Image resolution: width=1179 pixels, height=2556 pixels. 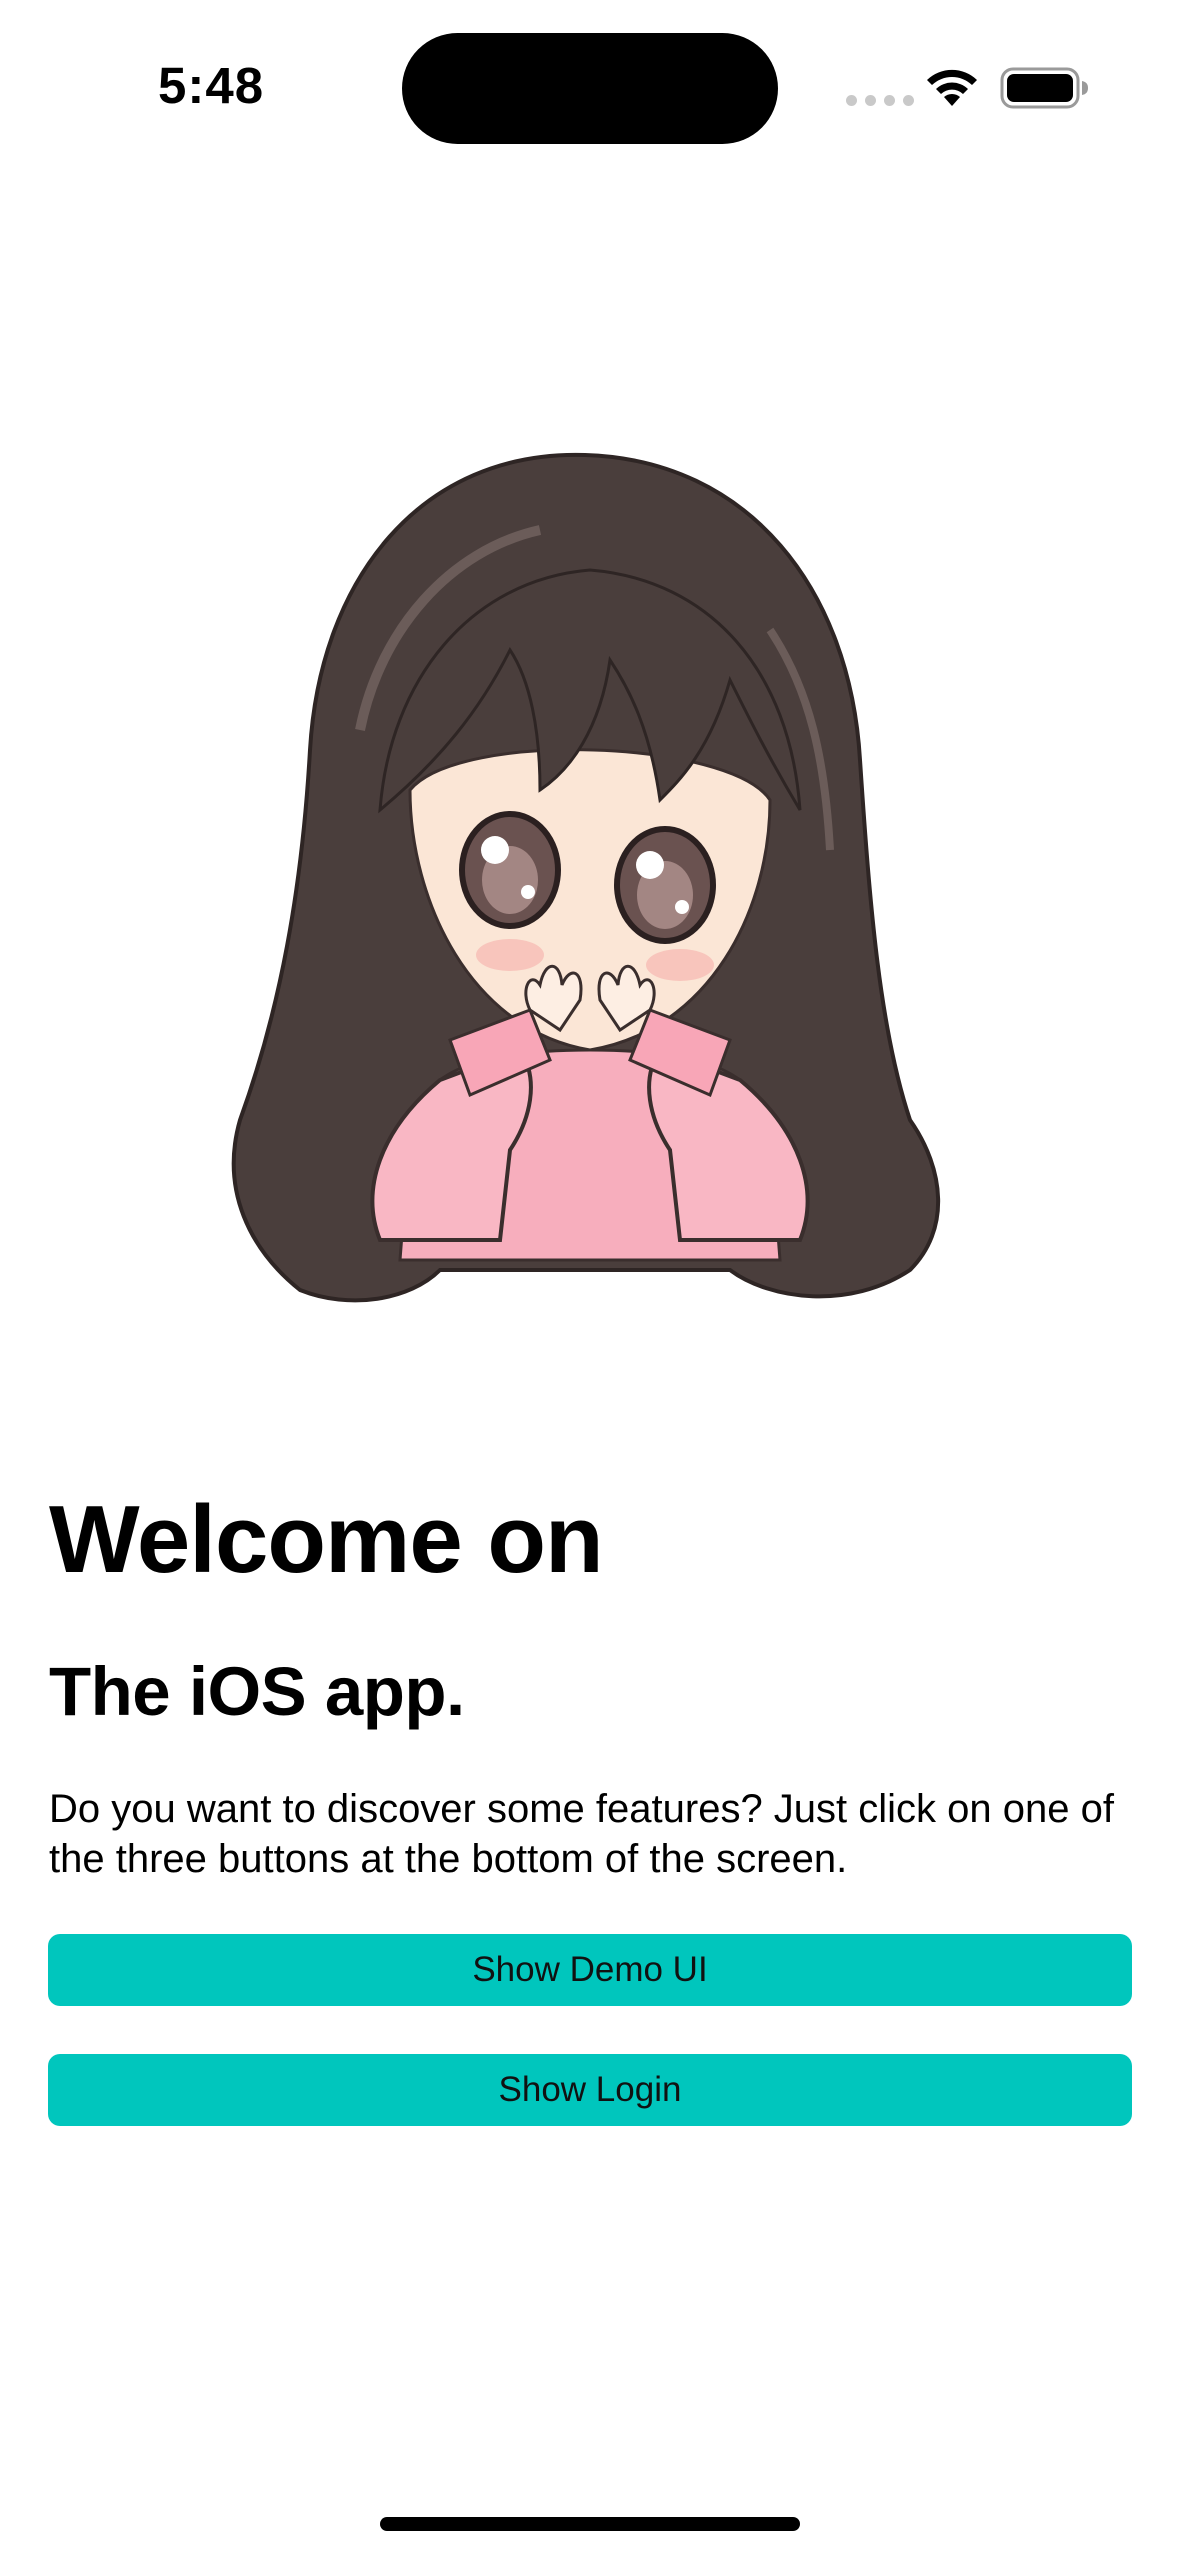 I want to click on welcome-title: Welcome on, so click(x=326, y=1539).